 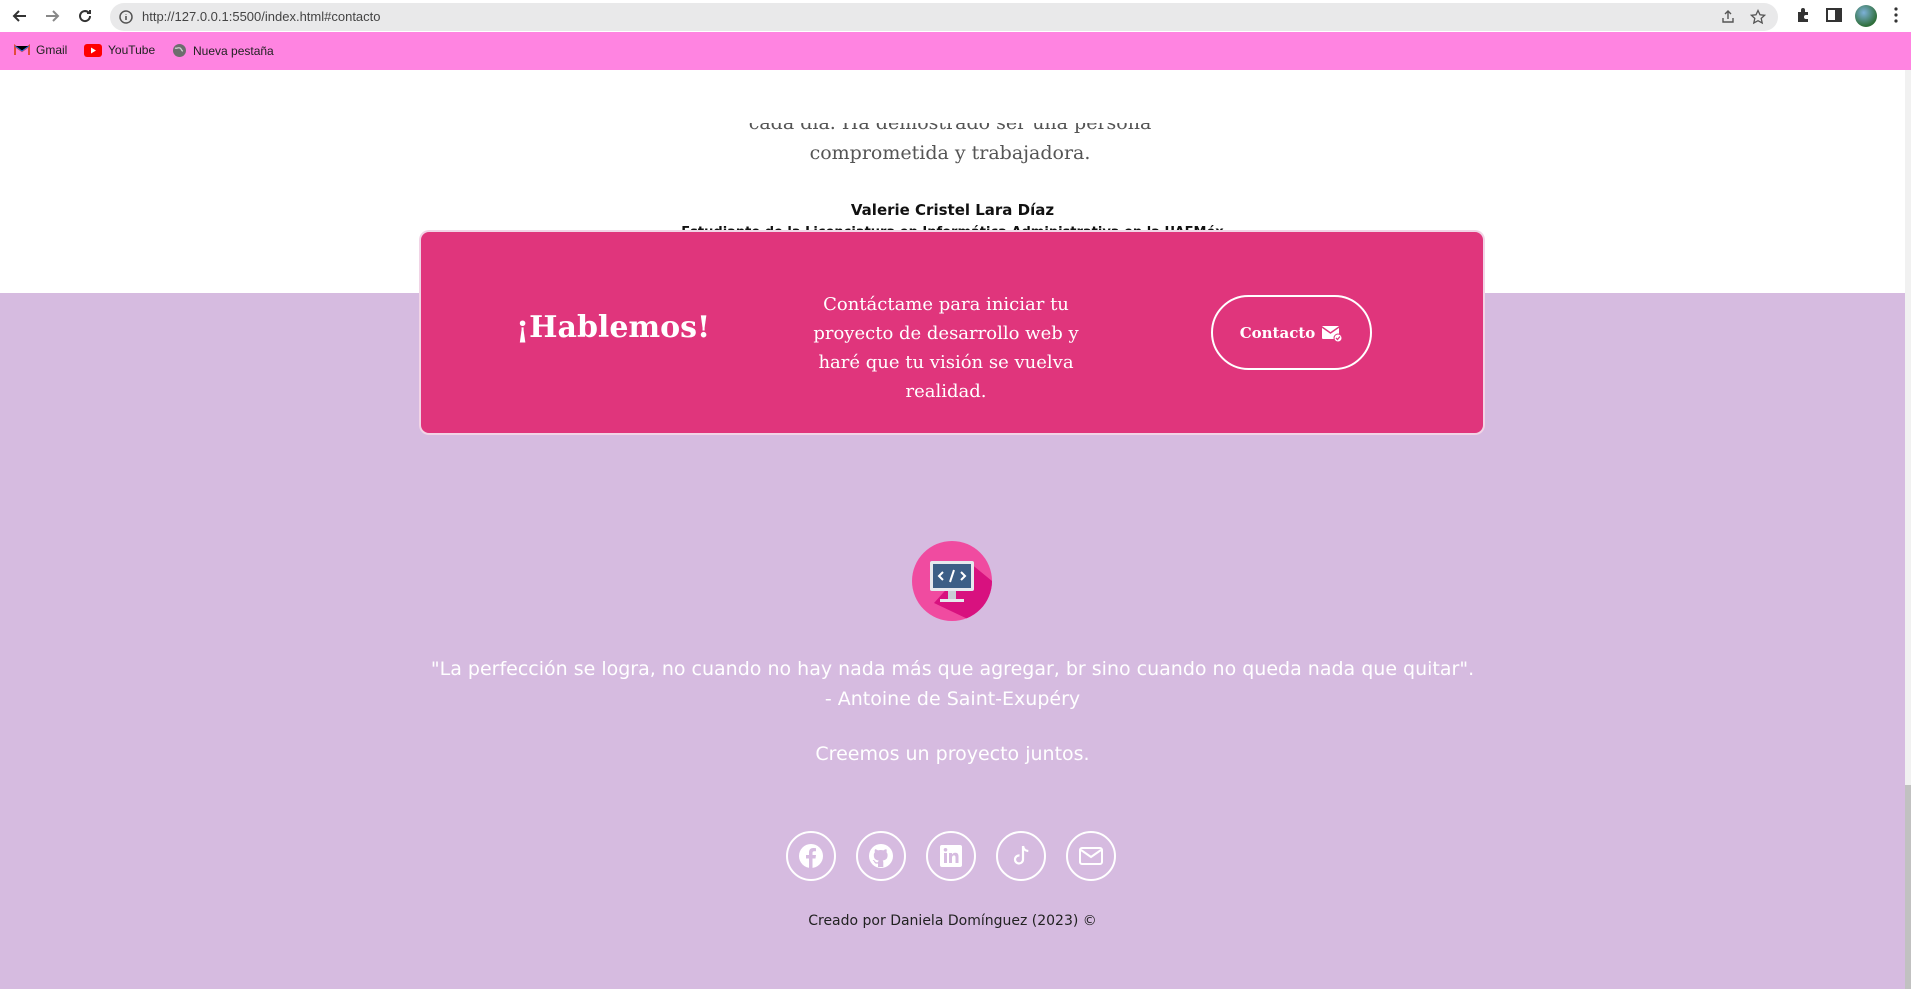 What do you see at coordinates (1896, 15) in the screenshot?
I see `kebab-menu-icon` at bounding box center [1896, 15].